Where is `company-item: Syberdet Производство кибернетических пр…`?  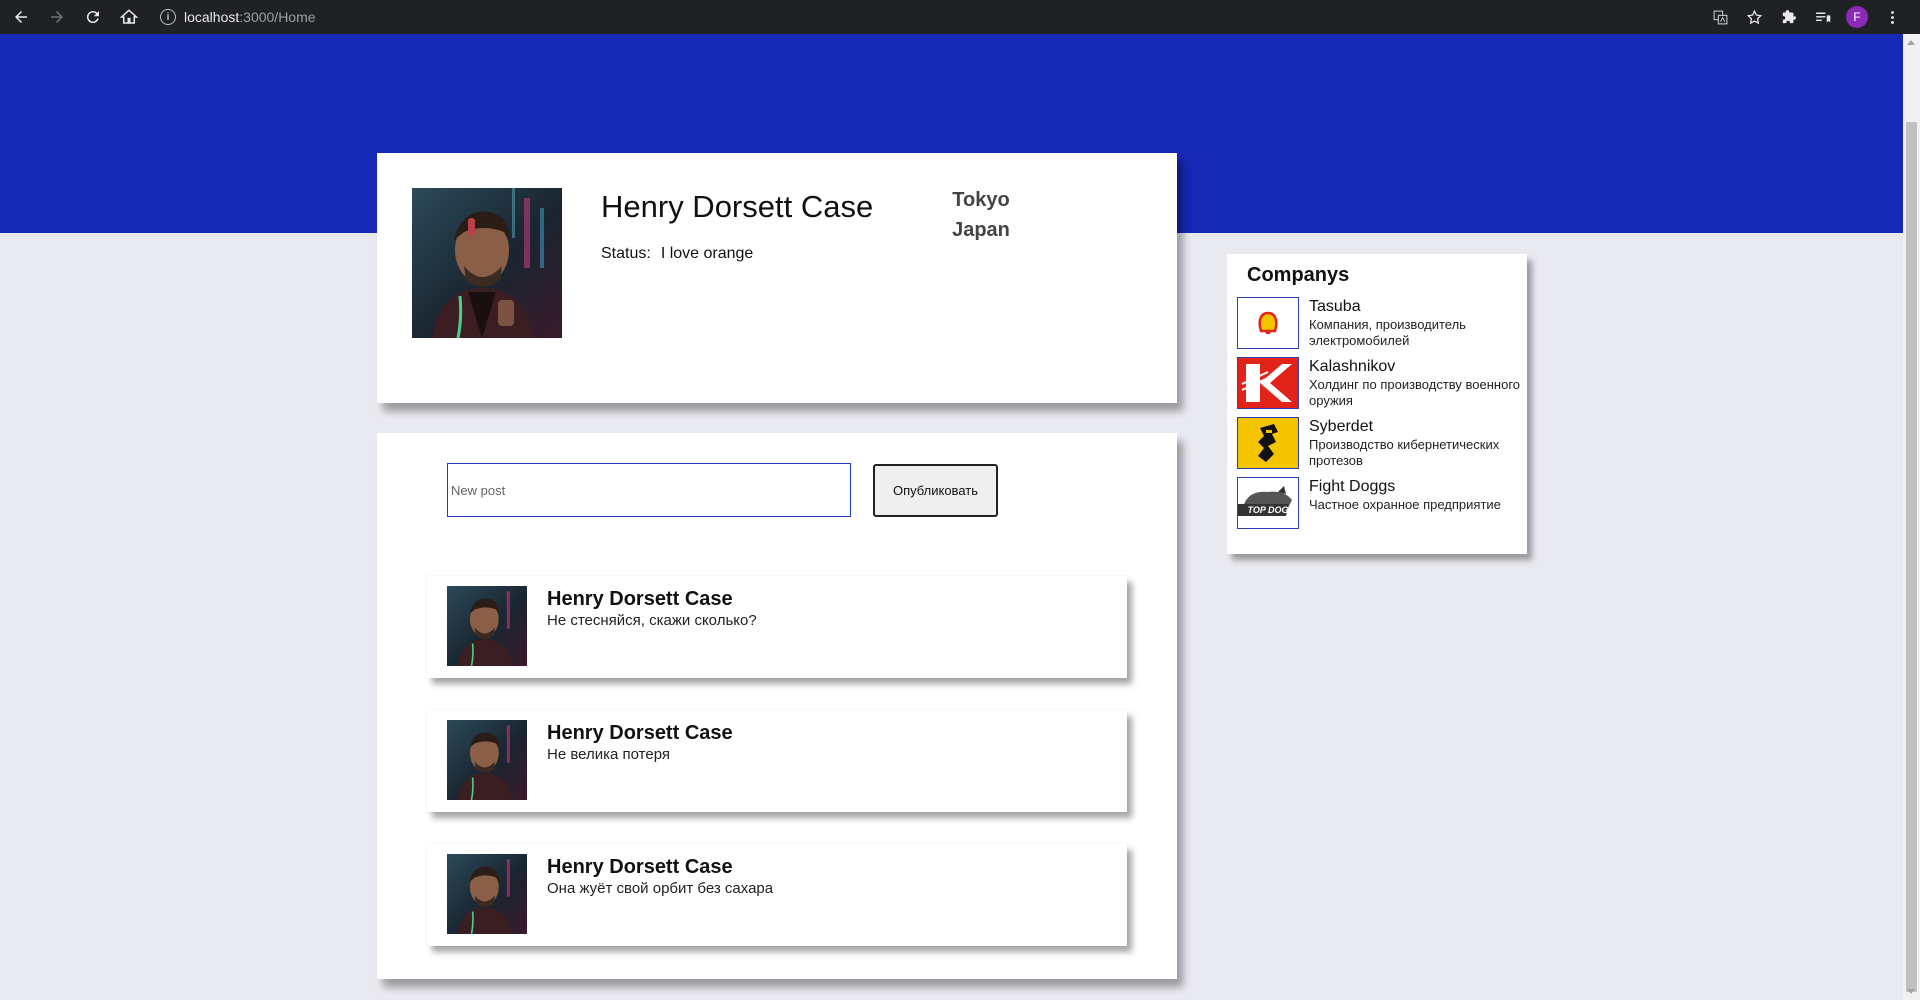 company-item: Syberdet Производство кибернетических пр… is located at coordinates (1379, 443).